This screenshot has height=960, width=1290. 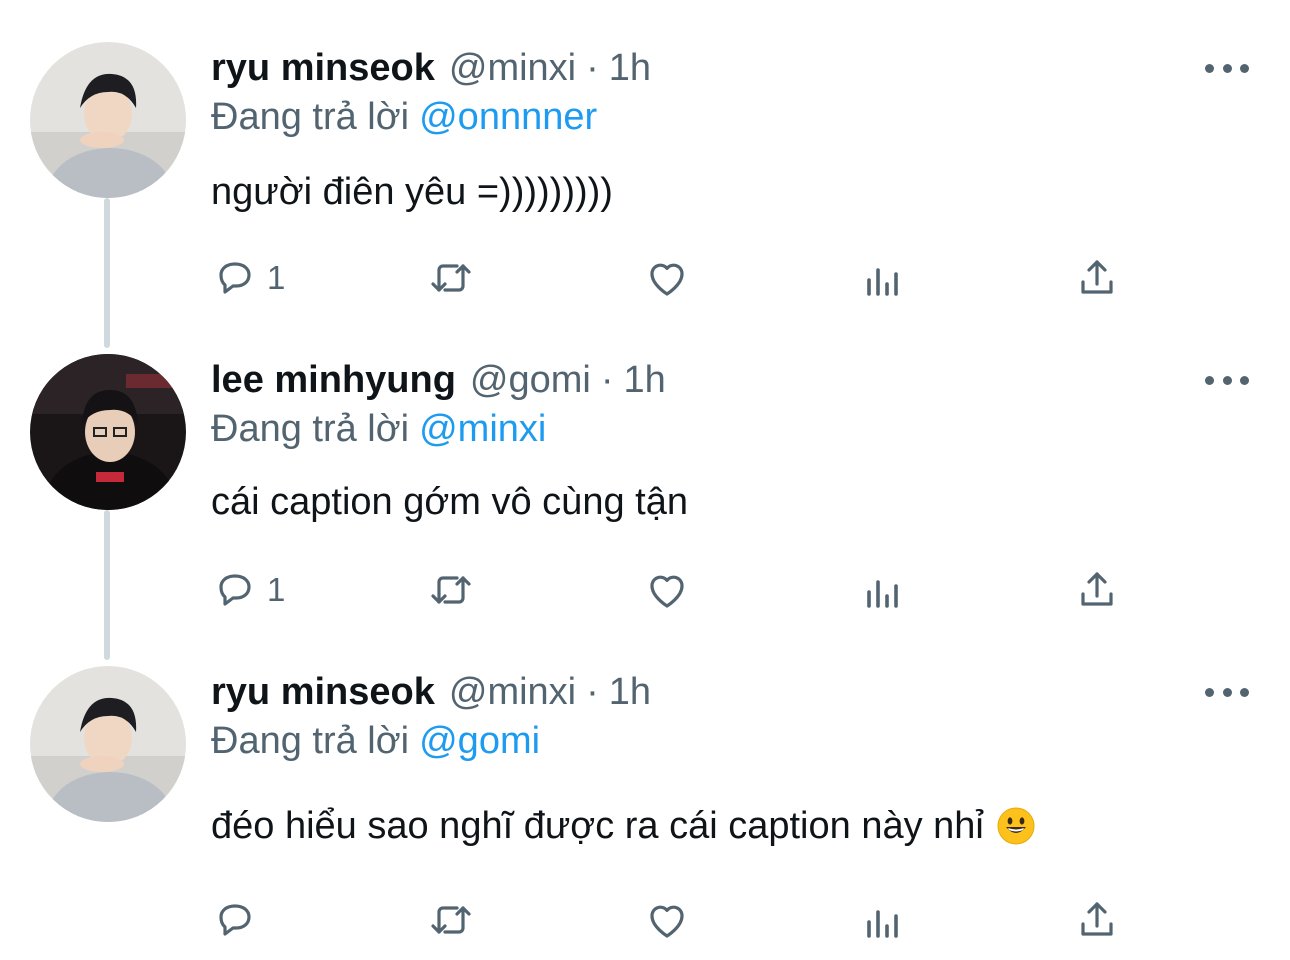 I want to click on tweet-text: người điên yêu =))))))))), so click(x=412, y=192).